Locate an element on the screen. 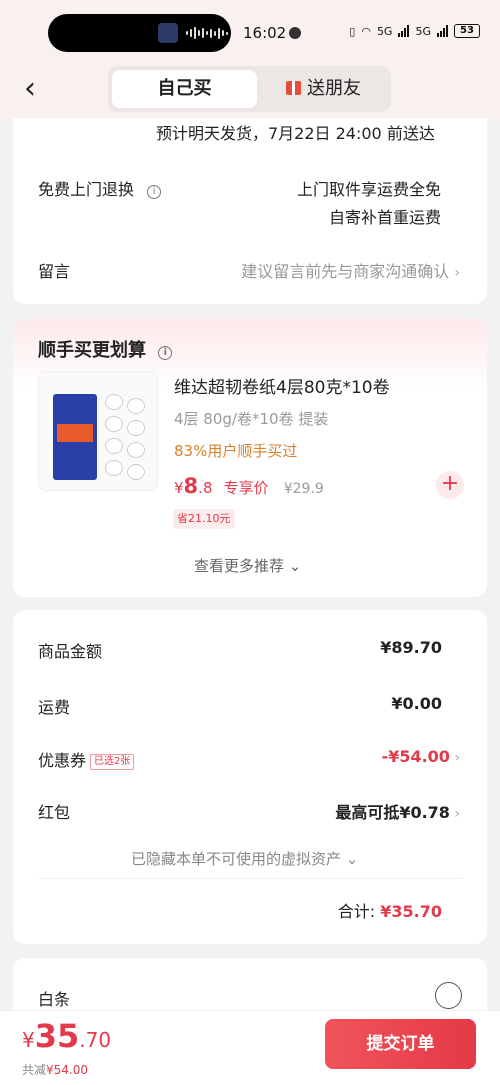 This screenshot has width=500, height=1085. goods-value: ¥89.70 is located at coordinates (411, 647).